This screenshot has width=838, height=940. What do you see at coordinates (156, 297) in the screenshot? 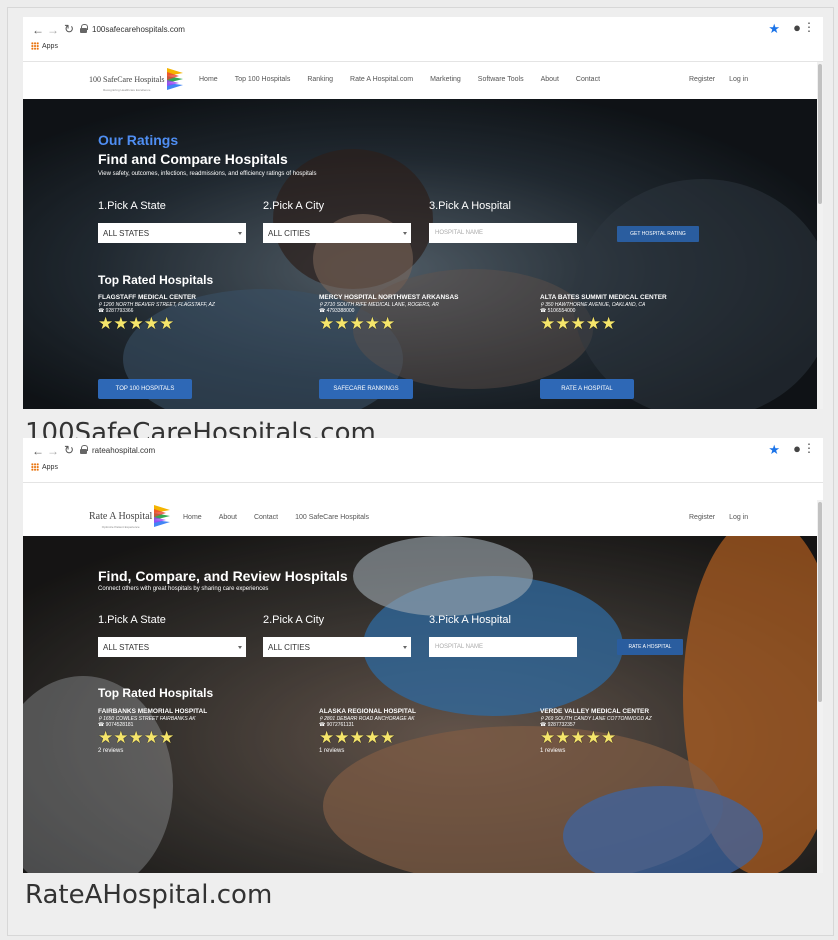
I see `hospital-name: FLAGSTAFF MEDICAL CENTER` at bounding box center [156, 297].